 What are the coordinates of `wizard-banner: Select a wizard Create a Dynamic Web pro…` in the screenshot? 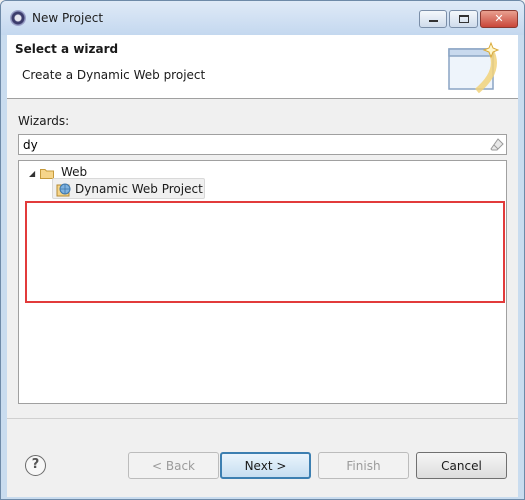 It's located at (262, 67).